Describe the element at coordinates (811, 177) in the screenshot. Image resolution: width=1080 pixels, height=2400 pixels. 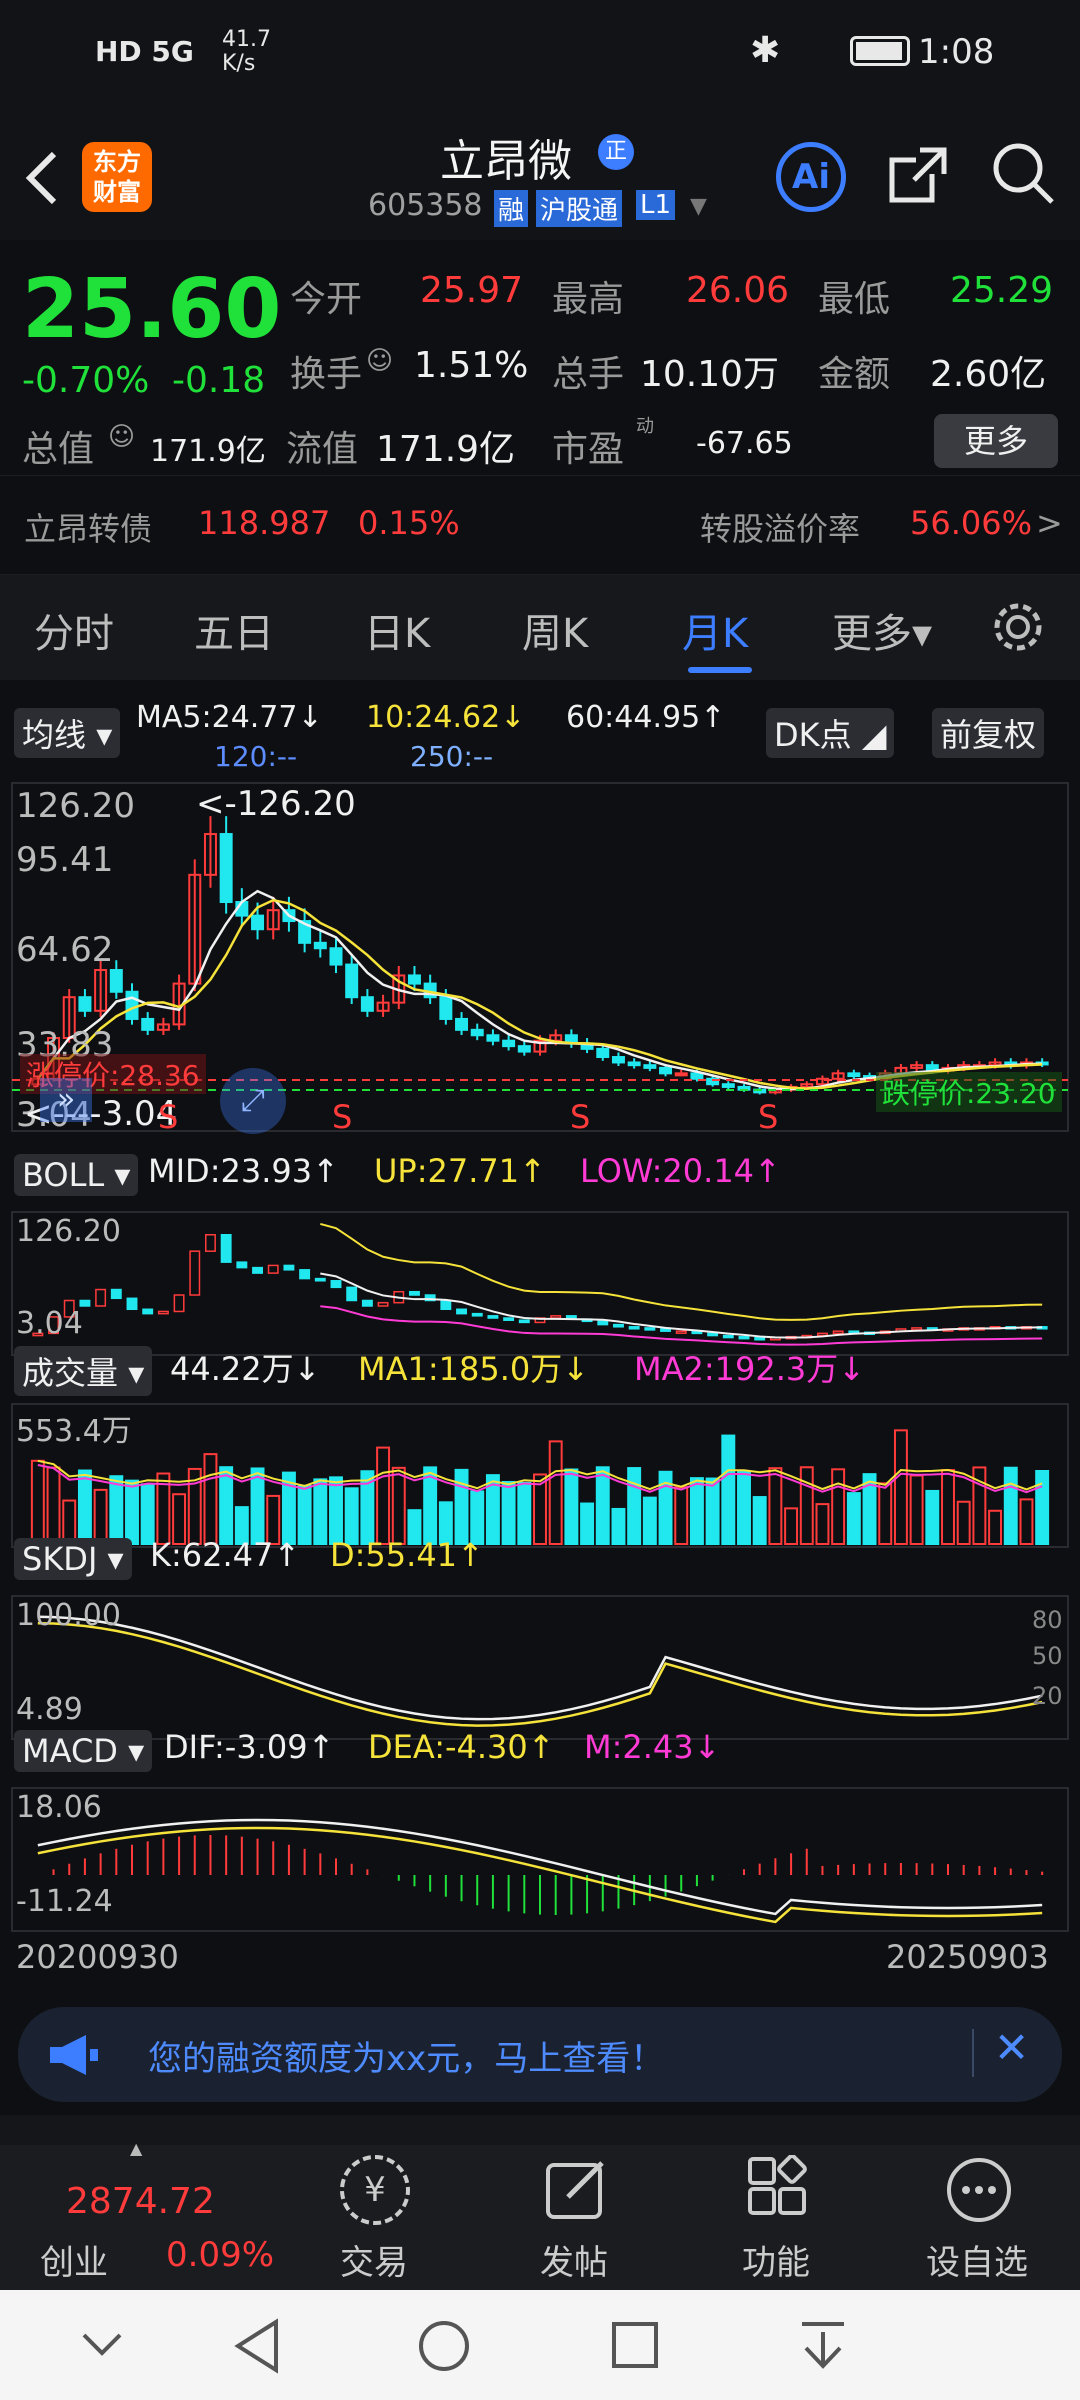
I see `ai-button: Ai` at that location.